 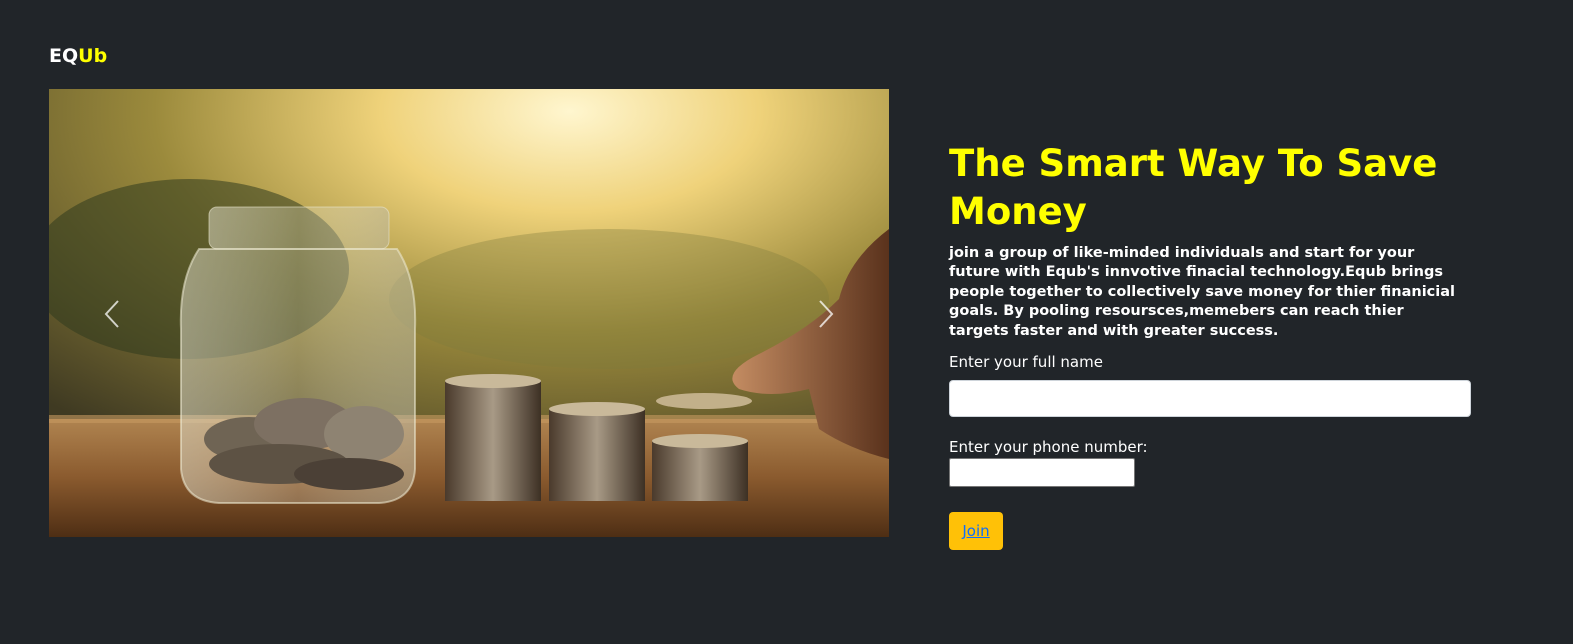 I want to click on carousel-prev-button, so click(x=112, y=314).